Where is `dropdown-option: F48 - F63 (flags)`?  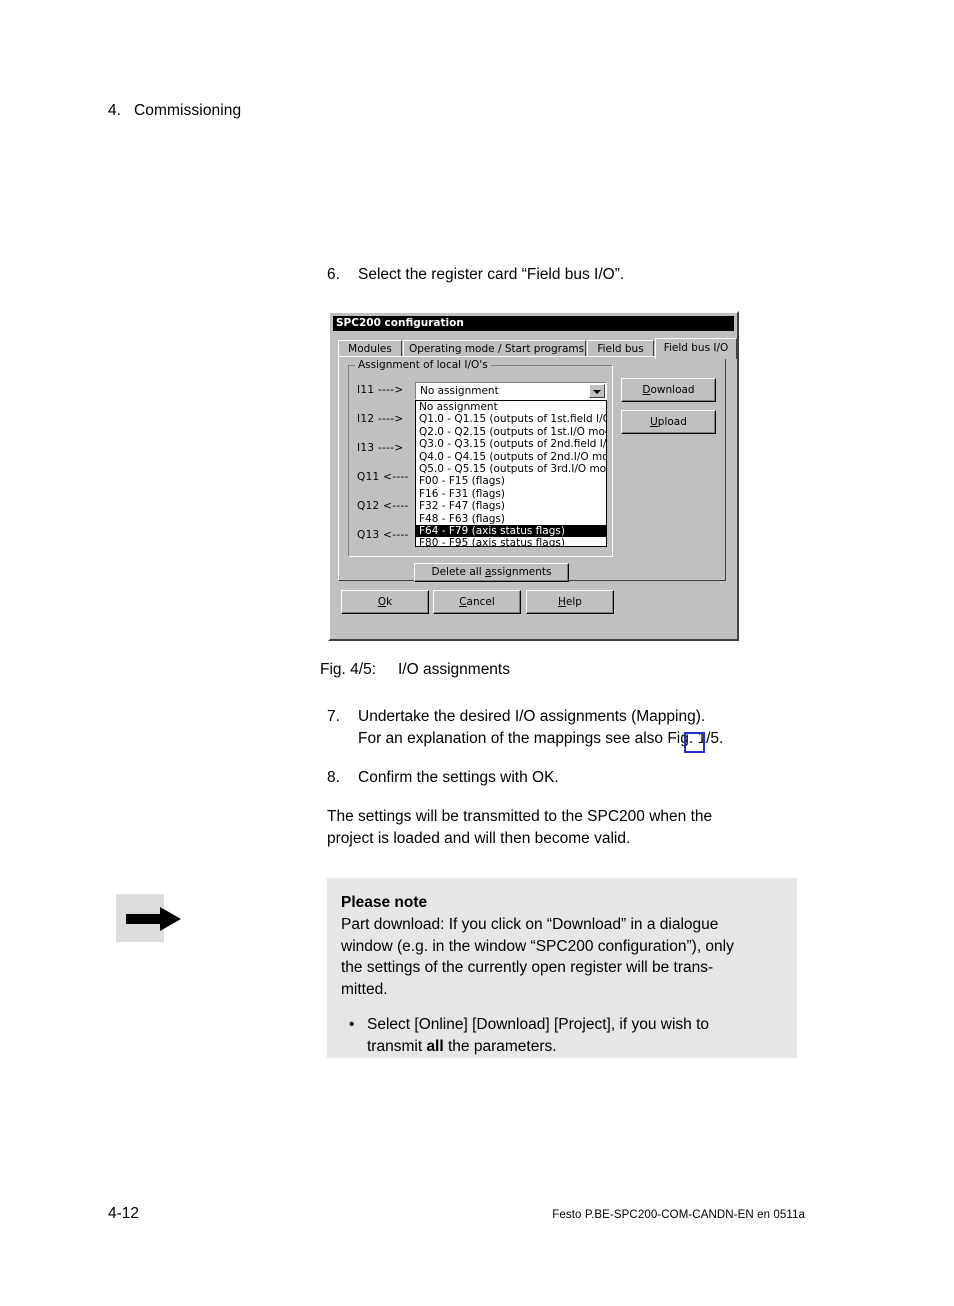 dropdown-option: F48 - F63 (flags) is located at coordinates (511, 519).